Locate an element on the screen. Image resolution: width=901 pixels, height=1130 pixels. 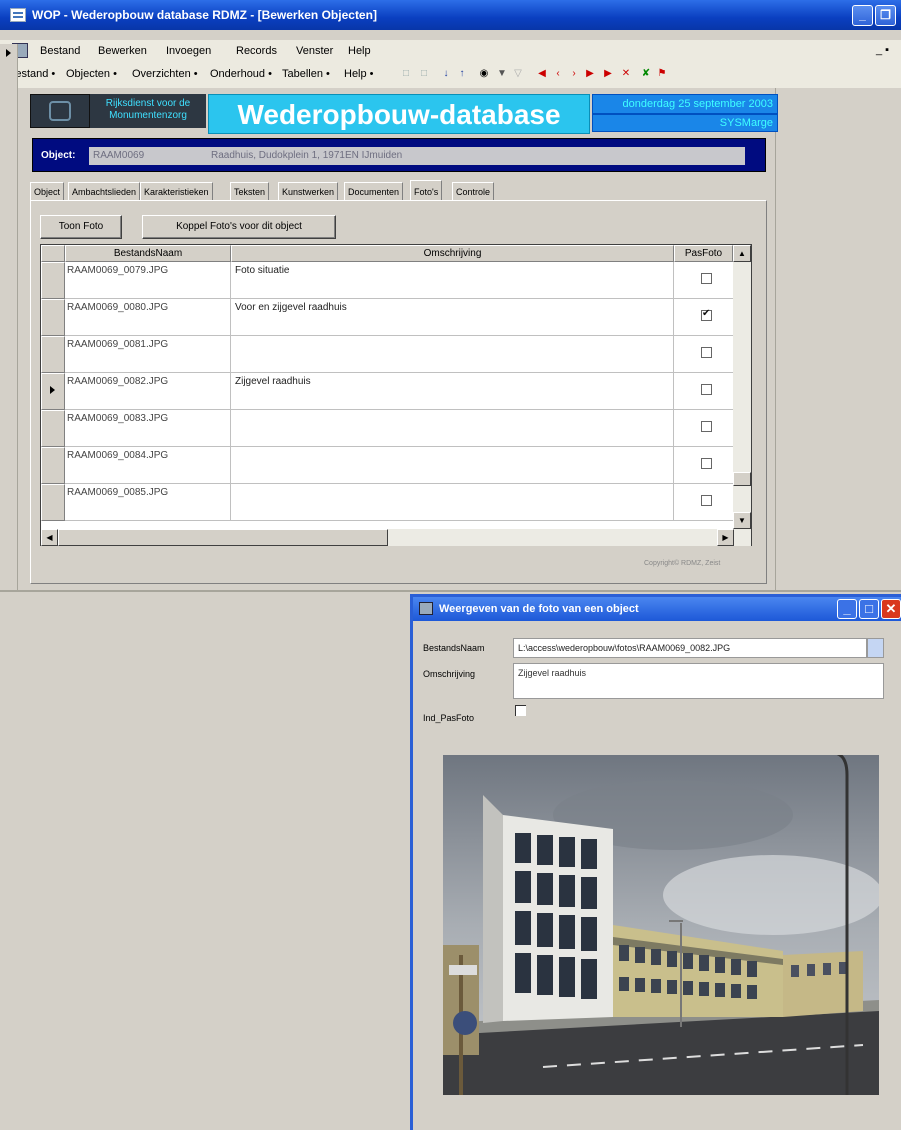
scroll-right-icon: ▶ is located at coordinates (725, 537).